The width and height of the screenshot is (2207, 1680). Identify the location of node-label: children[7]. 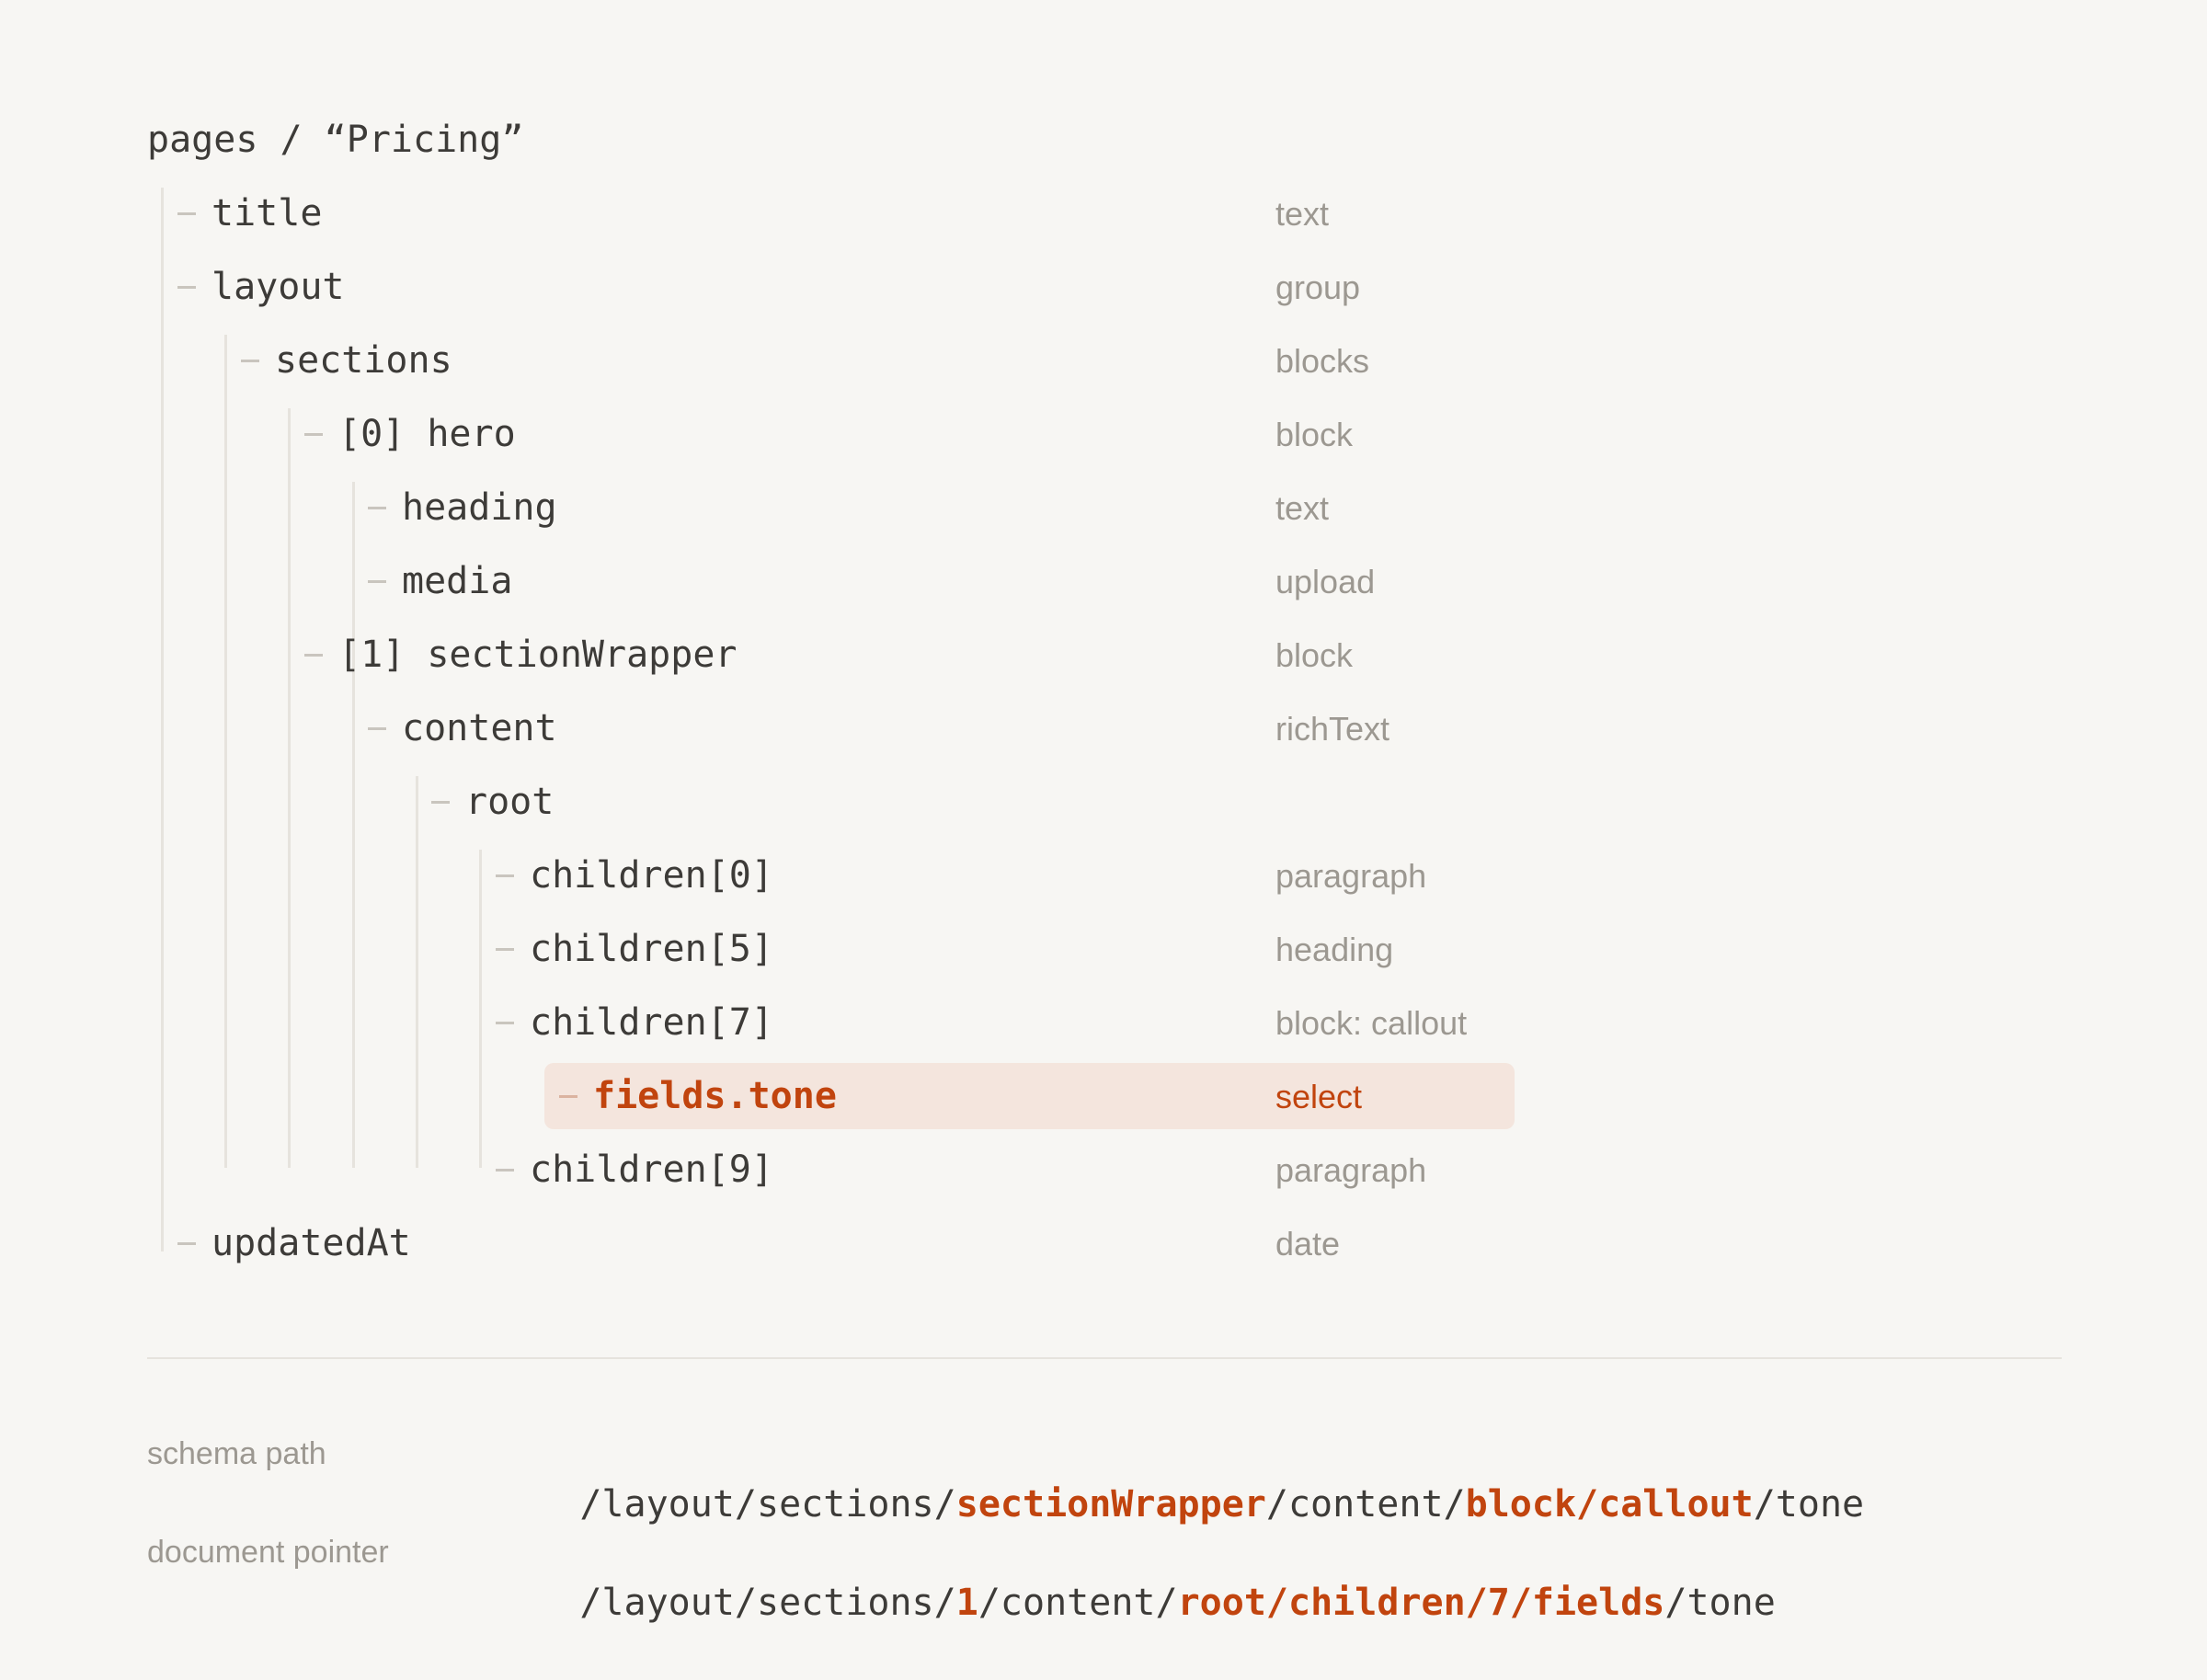
(651, 1022).